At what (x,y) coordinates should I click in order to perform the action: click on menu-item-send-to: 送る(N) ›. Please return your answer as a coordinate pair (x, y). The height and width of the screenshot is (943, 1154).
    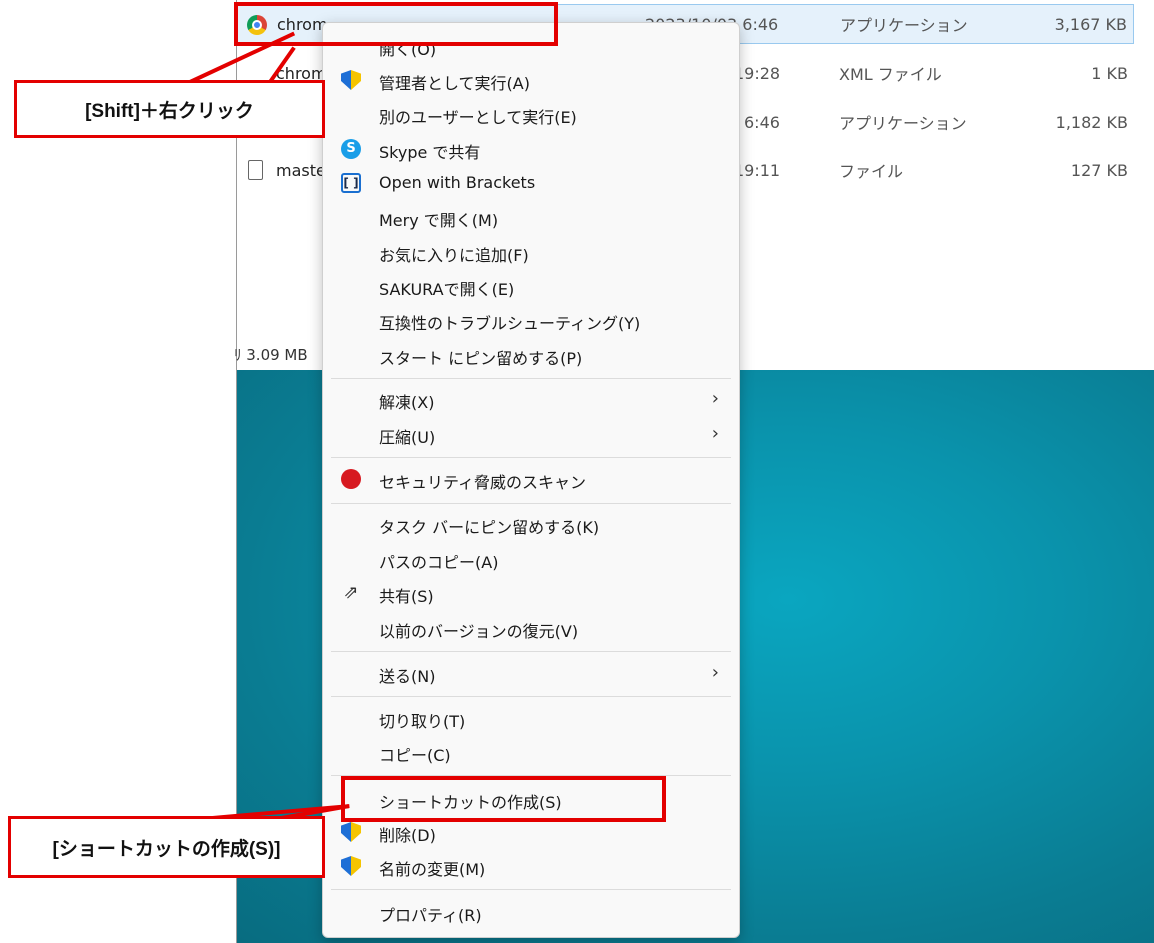
    Looking at the image, I should click on (531, 673).